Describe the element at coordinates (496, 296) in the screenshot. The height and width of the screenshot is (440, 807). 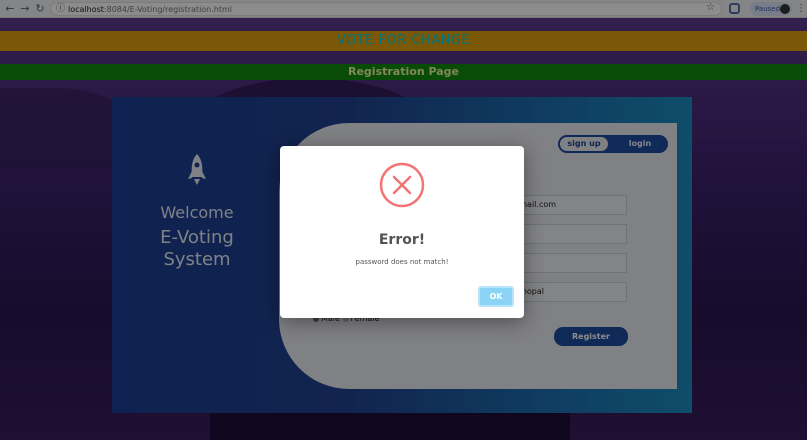
I see `ok-button: OK` at that location.